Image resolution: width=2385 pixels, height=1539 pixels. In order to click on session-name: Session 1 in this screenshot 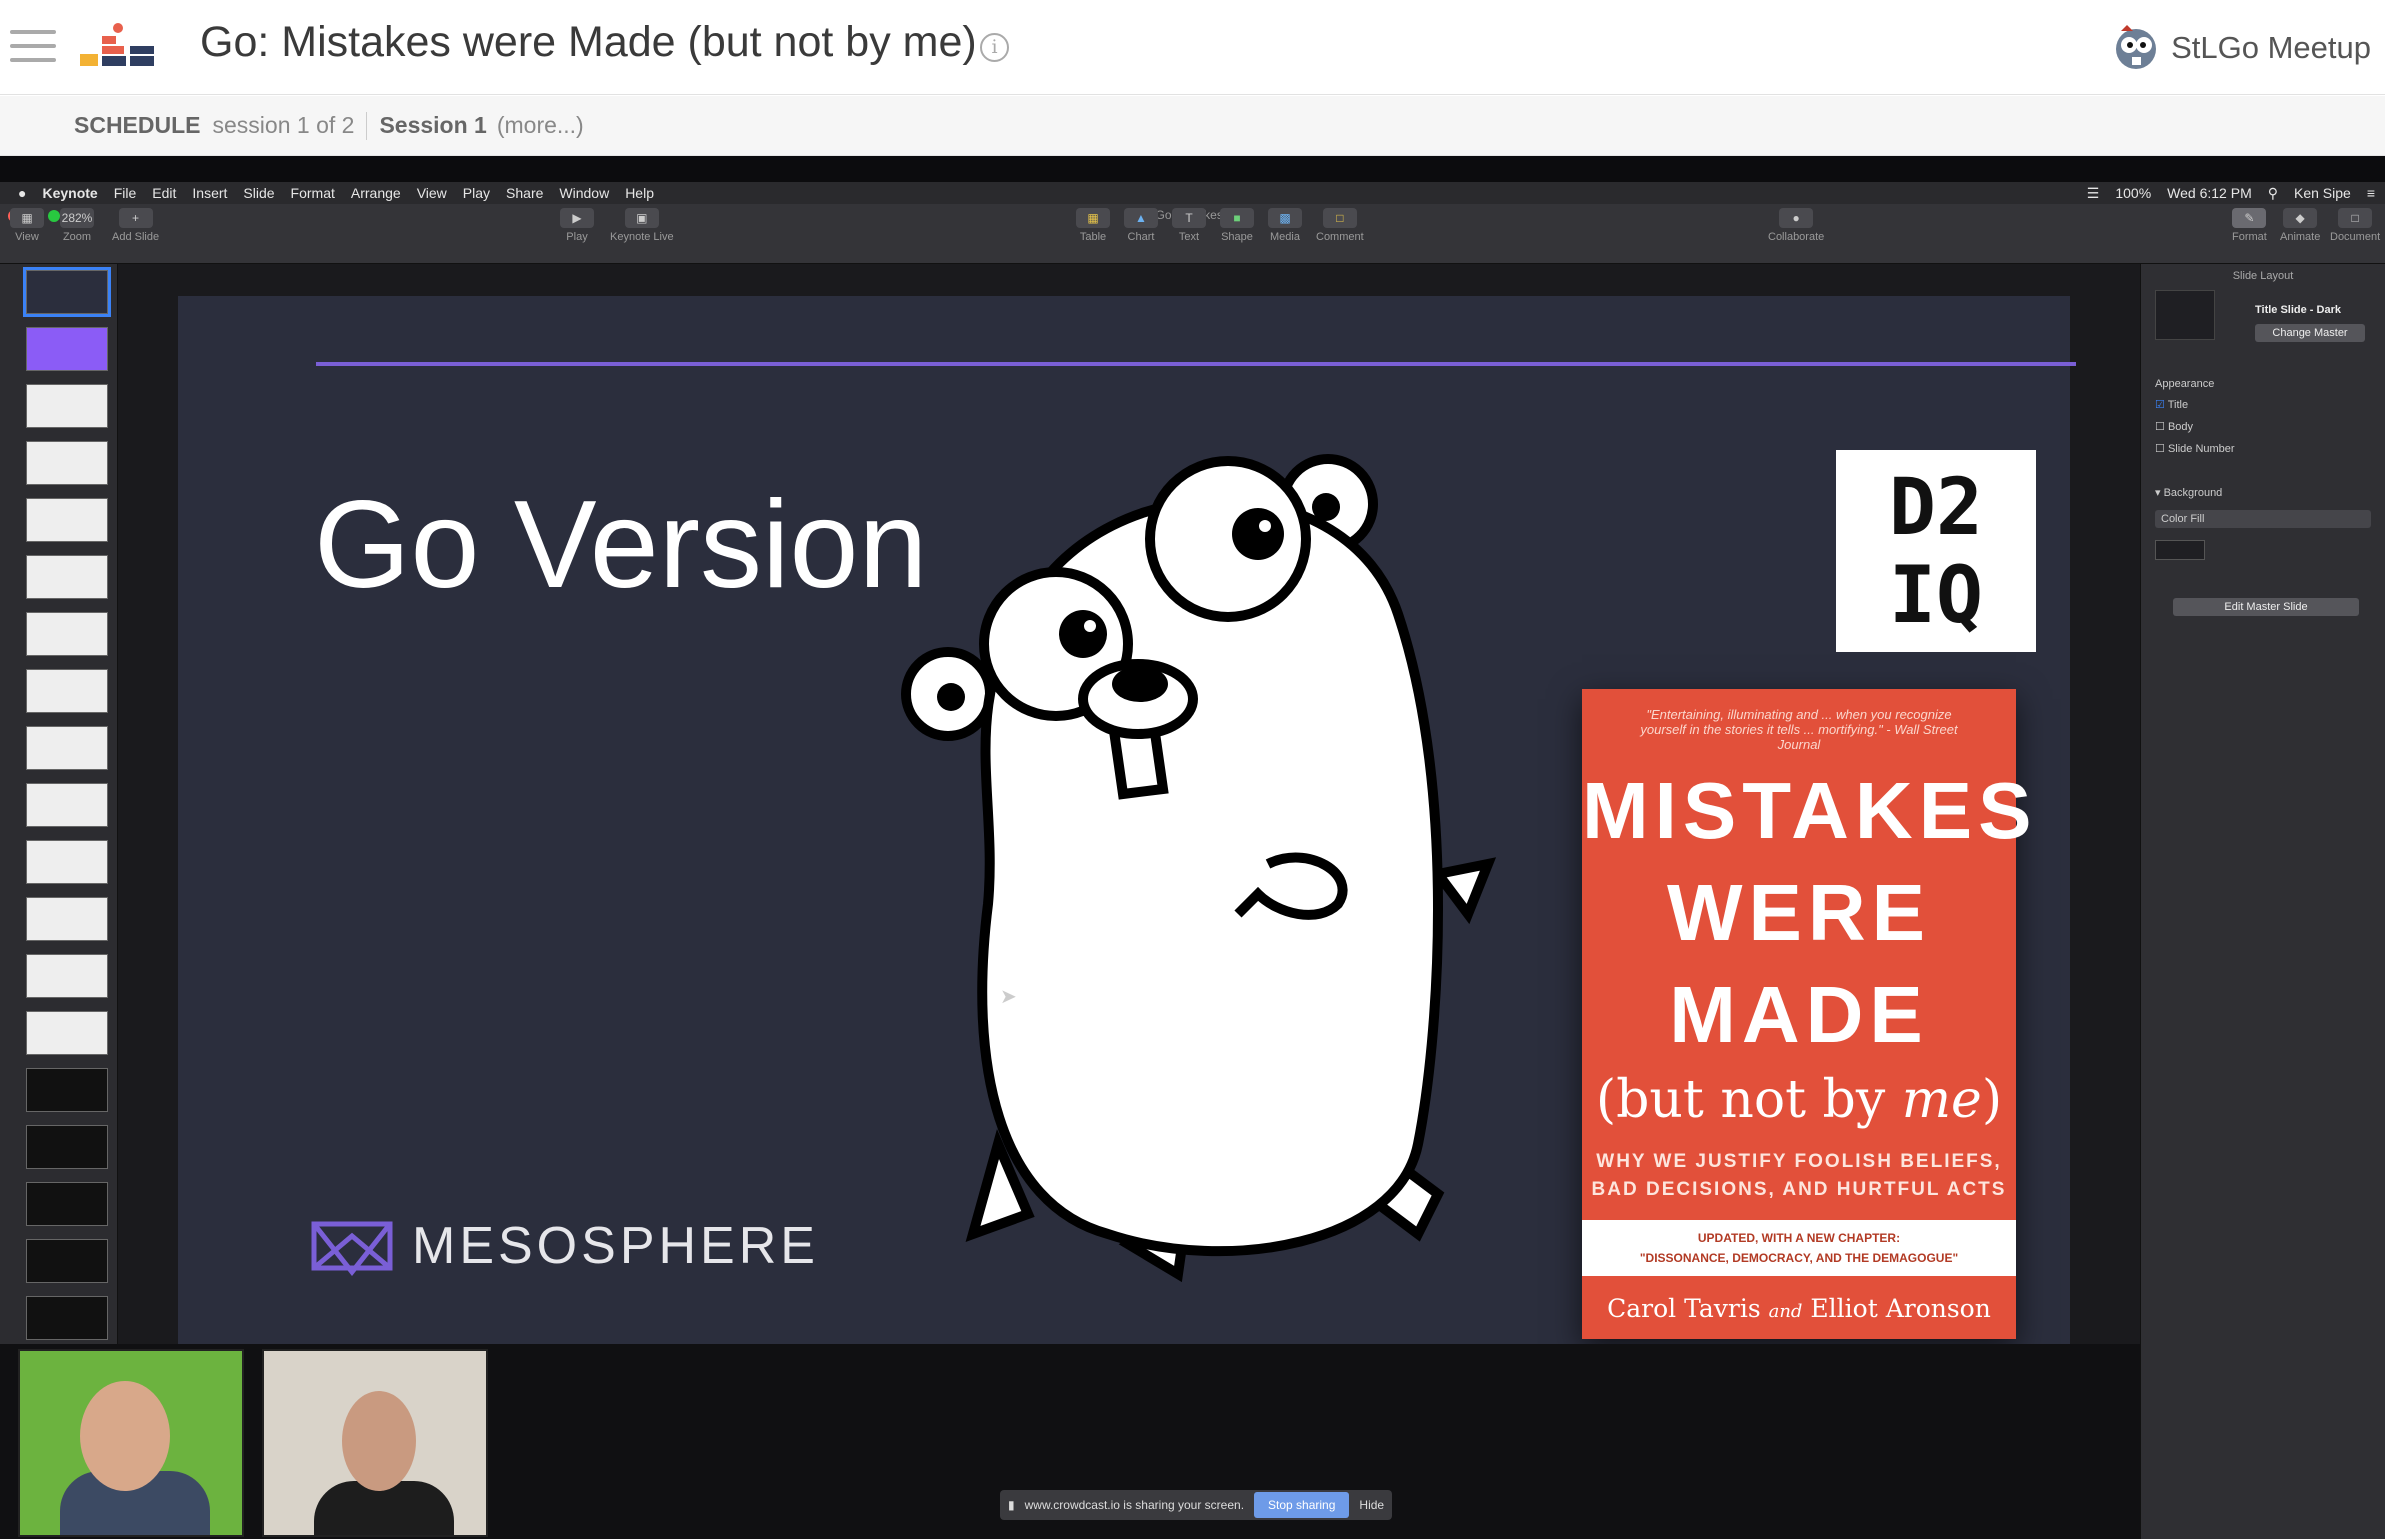, I will do `click(432, 125)`.